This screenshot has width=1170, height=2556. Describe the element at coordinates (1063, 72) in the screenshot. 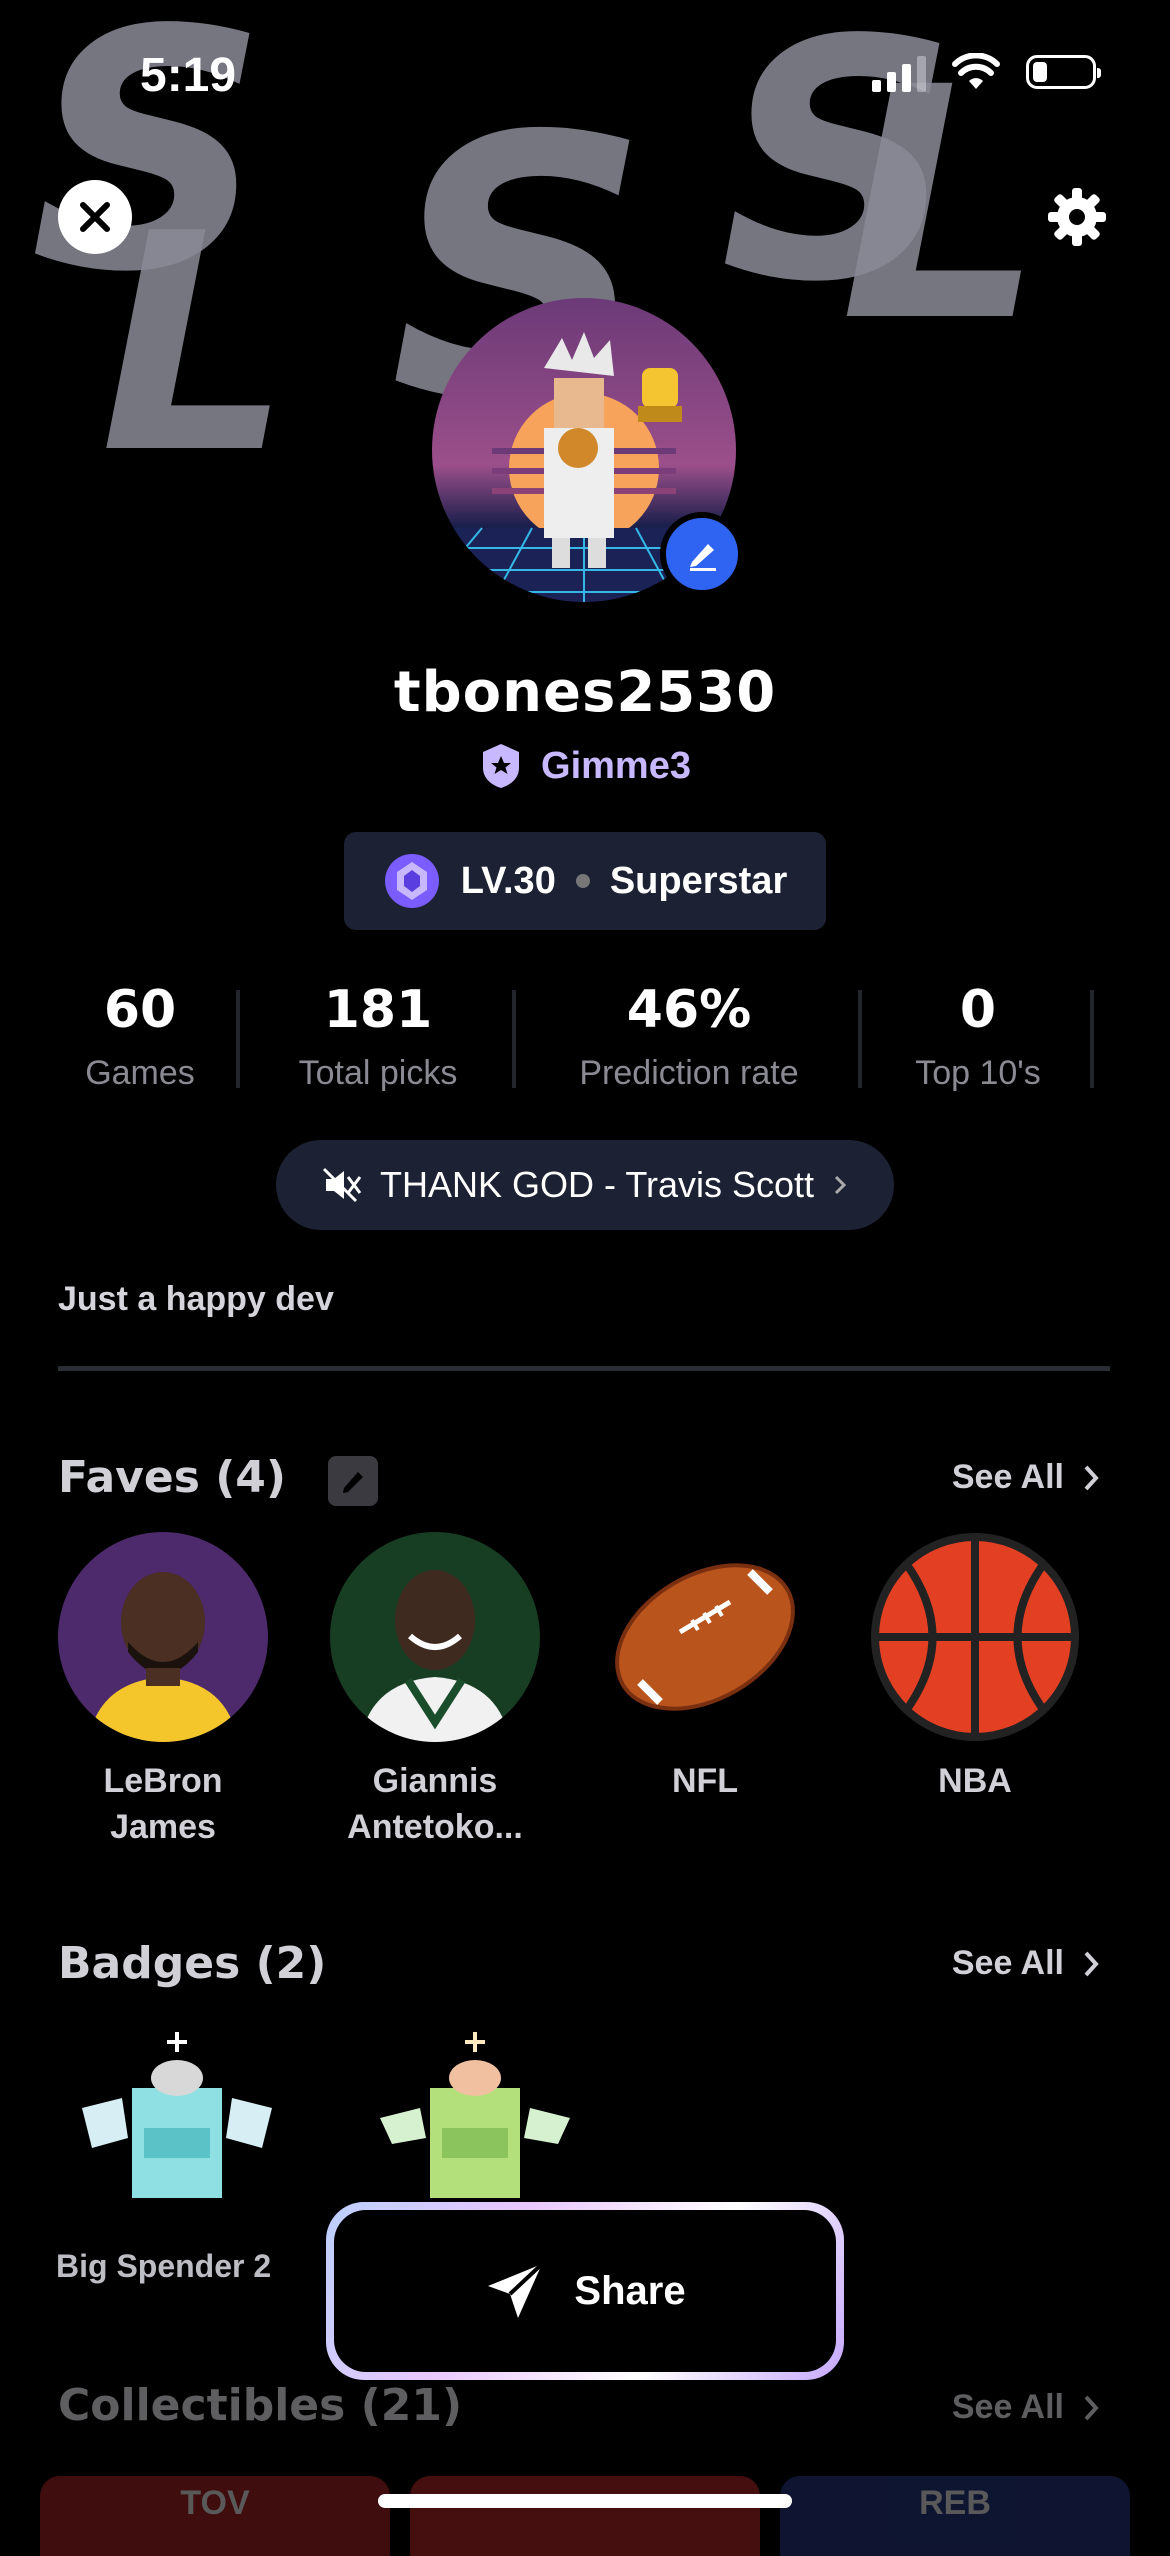

I see `battery-icon` at that location.